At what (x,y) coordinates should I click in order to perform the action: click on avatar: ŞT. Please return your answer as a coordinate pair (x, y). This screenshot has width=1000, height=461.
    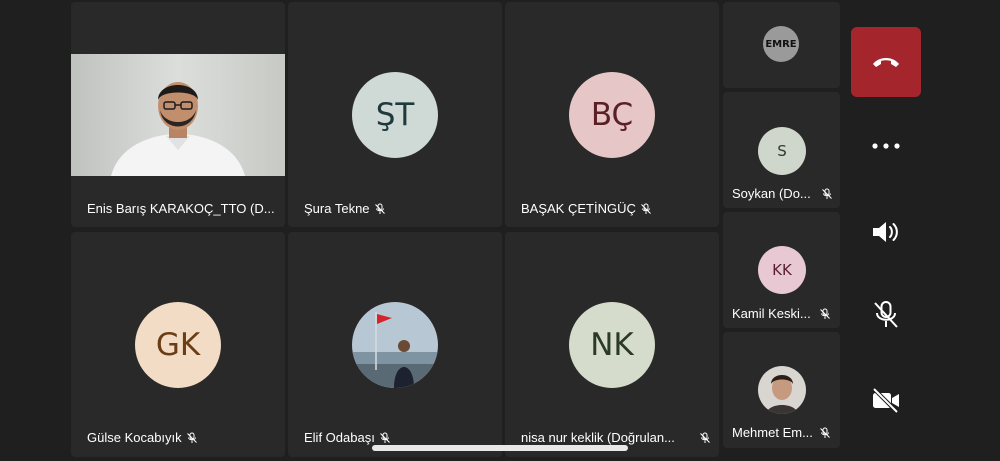
    Looking at the image, I should click on (395, 115).